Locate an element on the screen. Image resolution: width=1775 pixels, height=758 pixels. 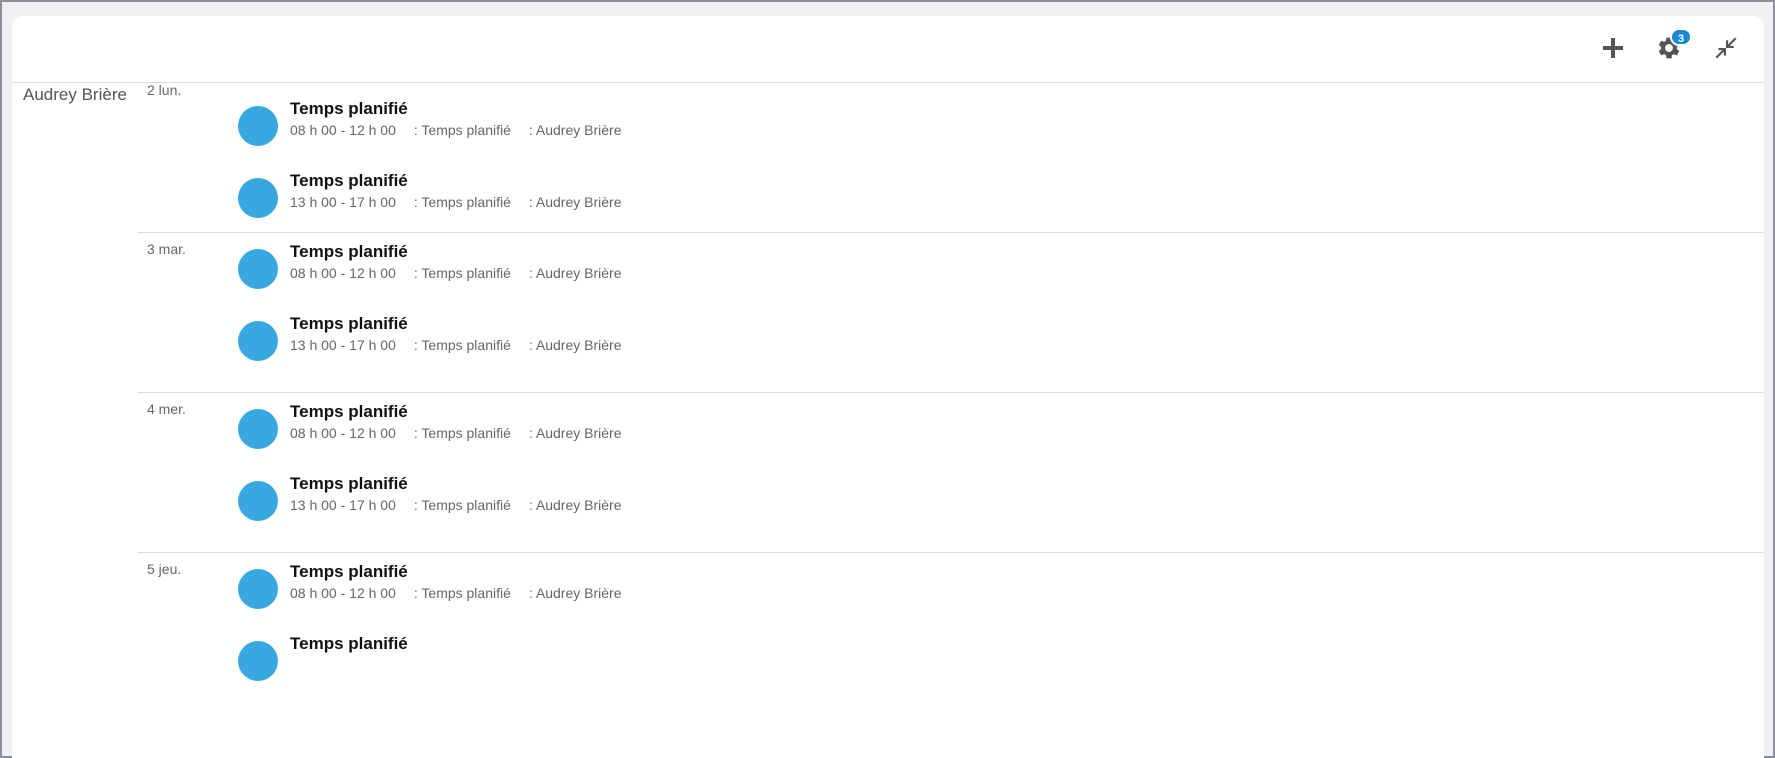
add-button is located at coordinates (1613, 48).